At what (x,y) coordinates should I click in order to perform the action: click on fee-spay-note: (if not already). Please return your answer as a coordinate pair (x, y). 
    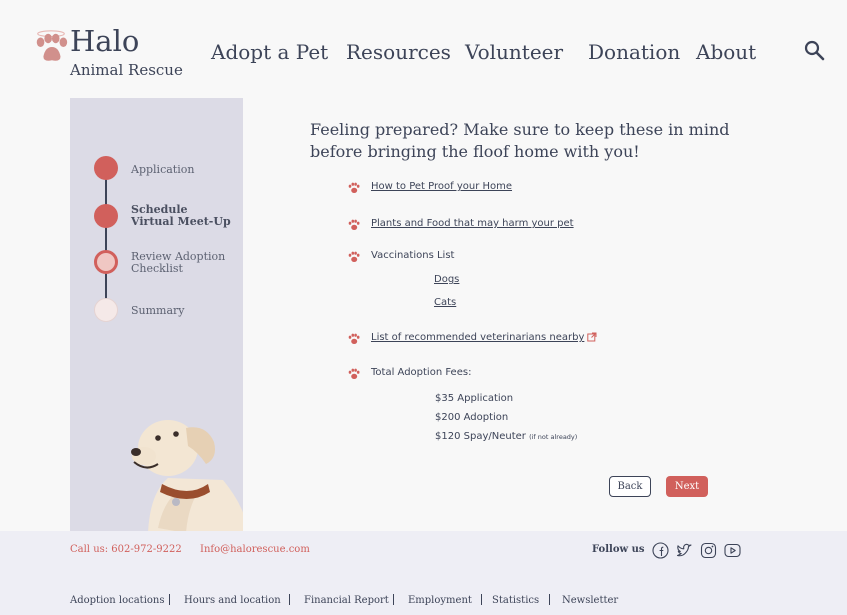
    Looking at the image, I should click on (553, 437).